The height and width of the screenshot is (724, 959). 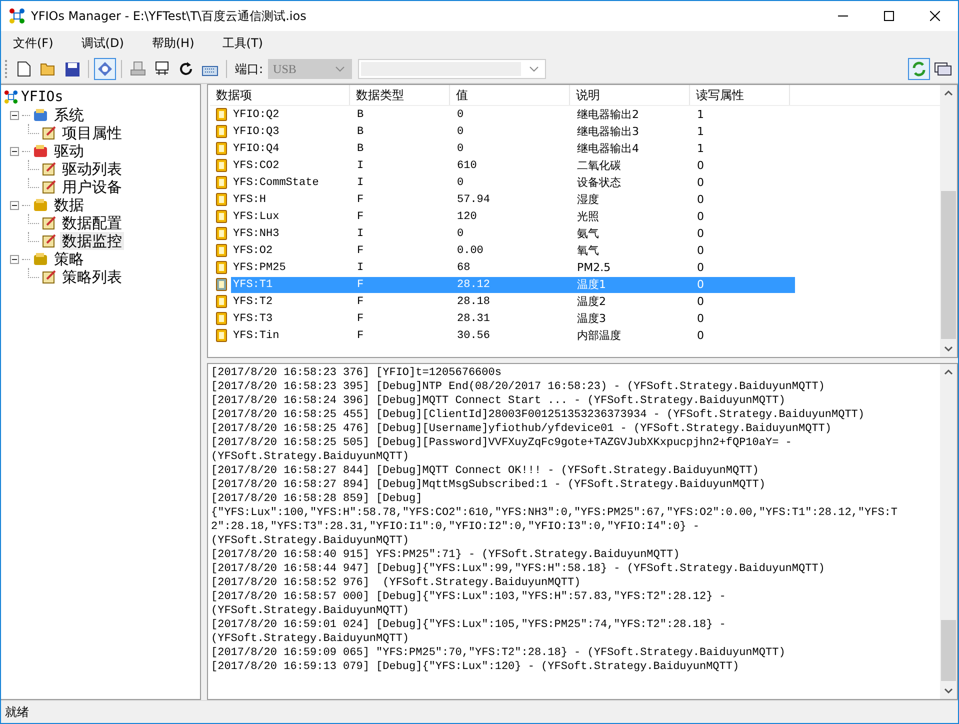 What do you see at coordinates (513, 132) in the screenshot?
I see `table-row: YFIO:Q3 B 0 继电器输出3 1` at bounding box center [513, 132].